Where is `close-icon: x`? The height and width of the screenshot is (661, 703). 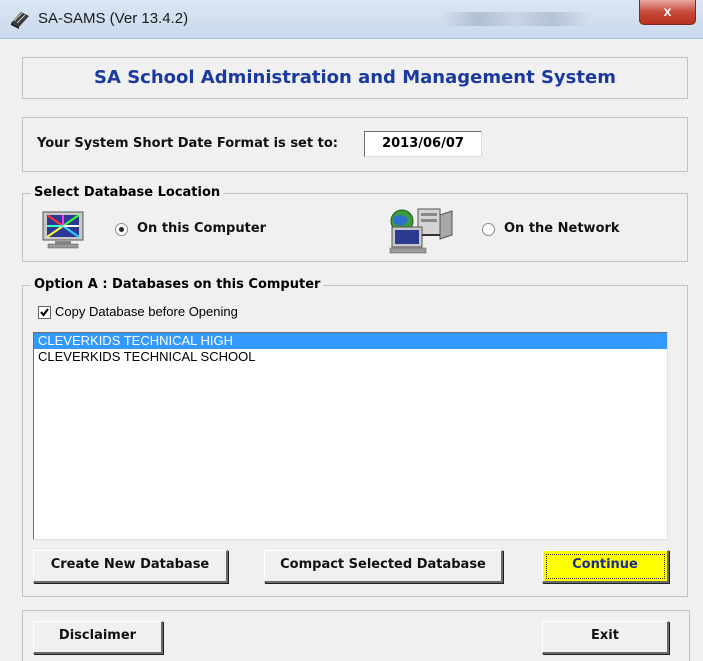
close-icon: x is located at coordinates (667, 11).